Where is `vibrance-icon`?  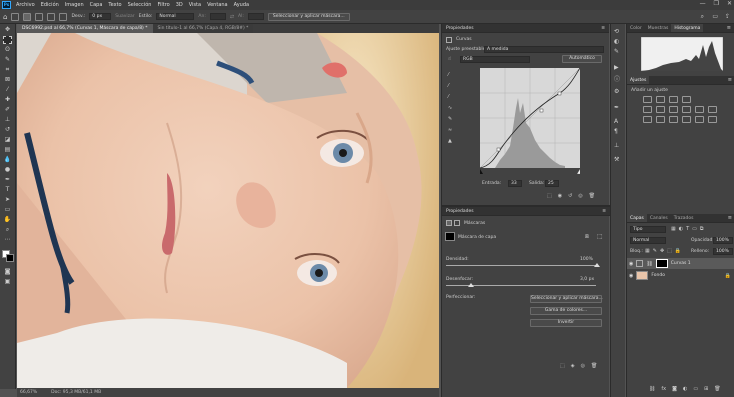 vibrance-icon is located at coordinates (647, 109).